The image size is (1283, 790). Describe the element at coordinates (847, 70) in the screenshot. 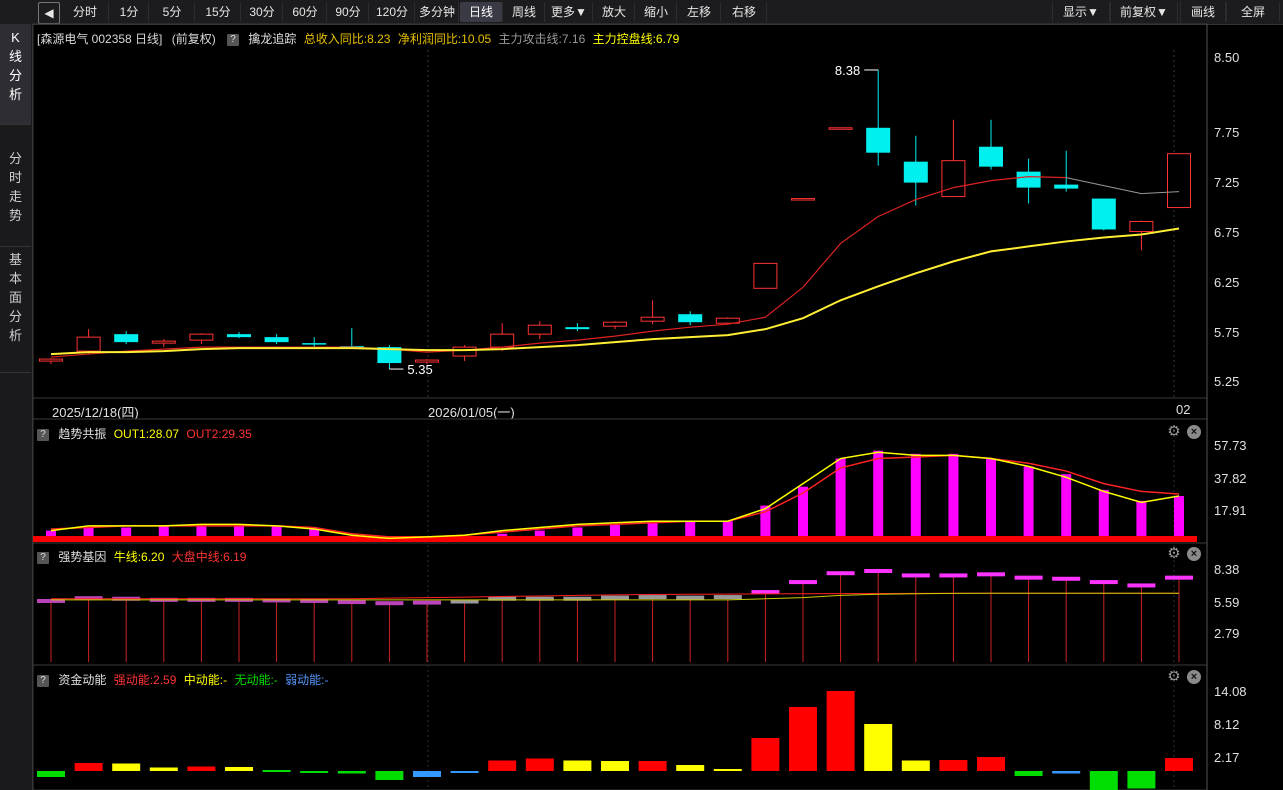

I see `high-price-label: 8.38` at that location.